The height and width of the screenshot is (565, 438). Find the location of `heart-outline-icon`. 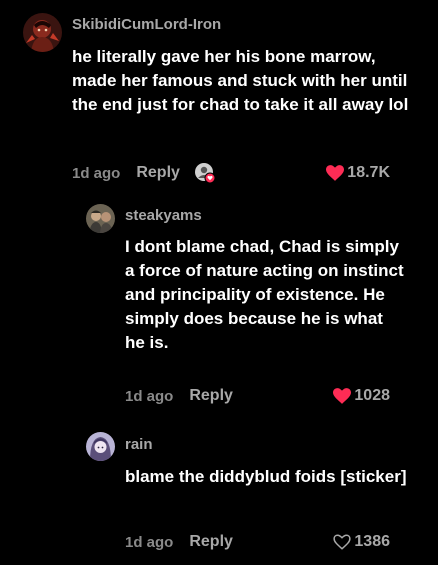

heart-outline-icon is located at coordinates (342, 542).